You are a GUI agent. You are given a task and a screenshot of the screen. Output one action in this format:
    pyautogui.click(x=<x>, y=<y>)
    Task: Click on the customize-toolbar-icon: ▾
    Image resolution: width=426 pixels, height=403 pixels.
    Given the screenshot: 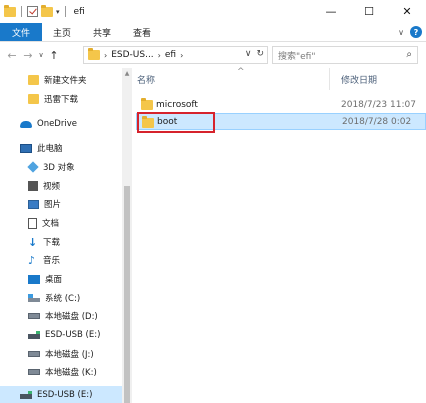 What is the action you would take?
    pyautogui.click(x=58, y=12)
    